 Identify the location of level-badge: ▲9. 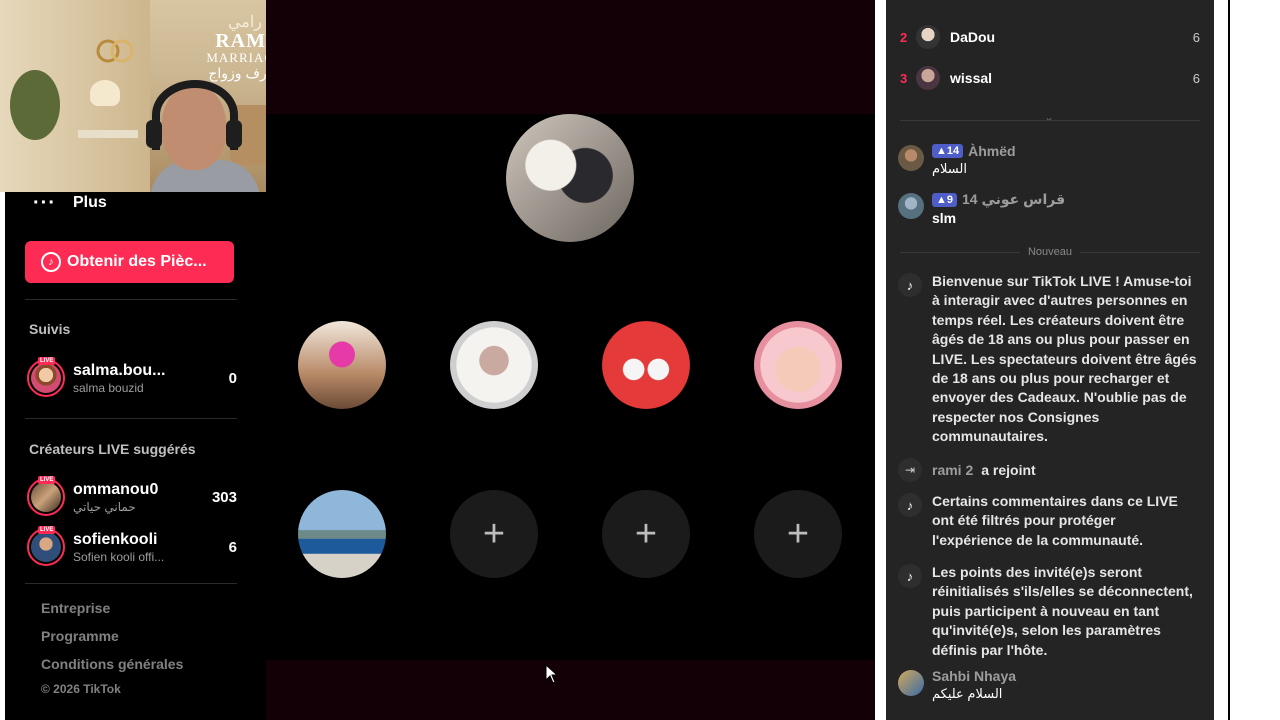
(945, 199).